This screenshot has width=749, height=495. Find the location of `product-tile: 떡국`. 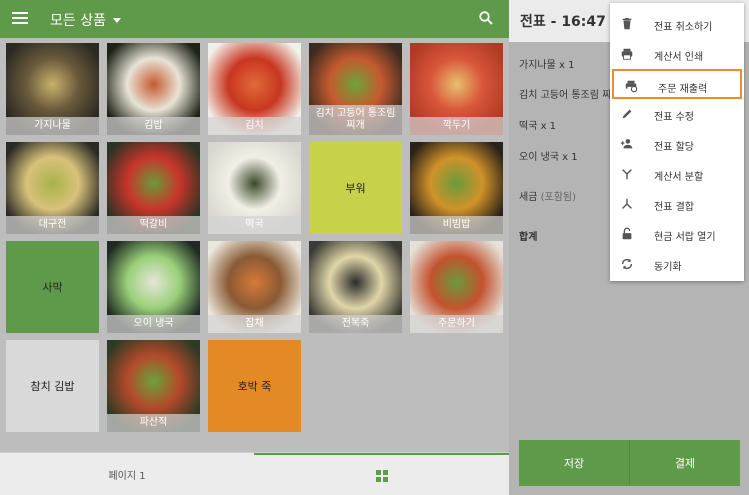

product-tile: 떡국 is located at coordinates (254, 188).